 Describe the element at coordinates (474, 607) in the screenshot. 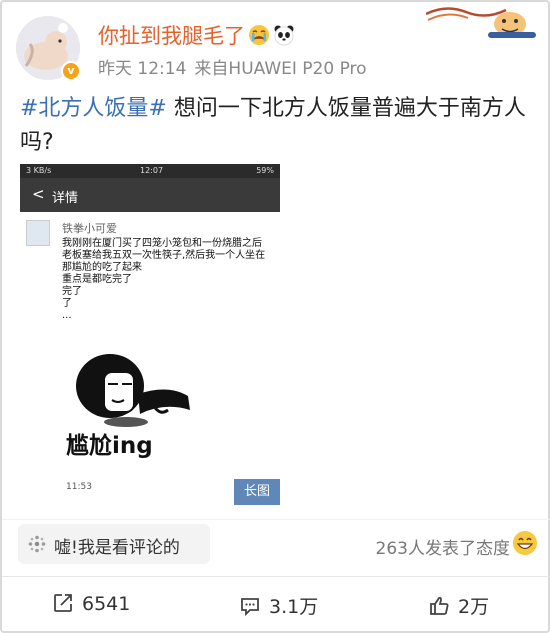

I see `like-count: 2万` at that location.